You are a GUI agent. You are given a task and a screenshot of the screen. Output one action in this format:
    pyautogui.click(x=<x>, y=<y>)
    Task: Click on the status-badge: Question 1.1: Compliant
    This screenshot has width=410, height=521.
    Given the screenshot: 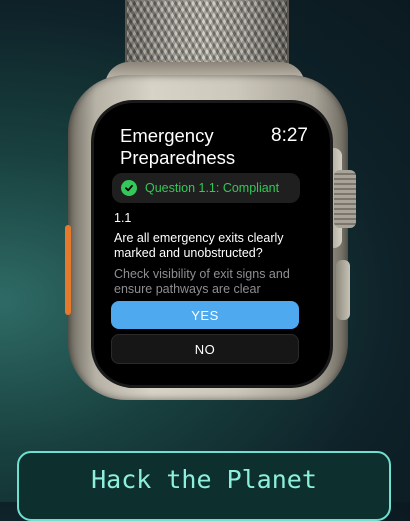 What is the action you would take?
    pyautogui.click(x=206, y=188)
    